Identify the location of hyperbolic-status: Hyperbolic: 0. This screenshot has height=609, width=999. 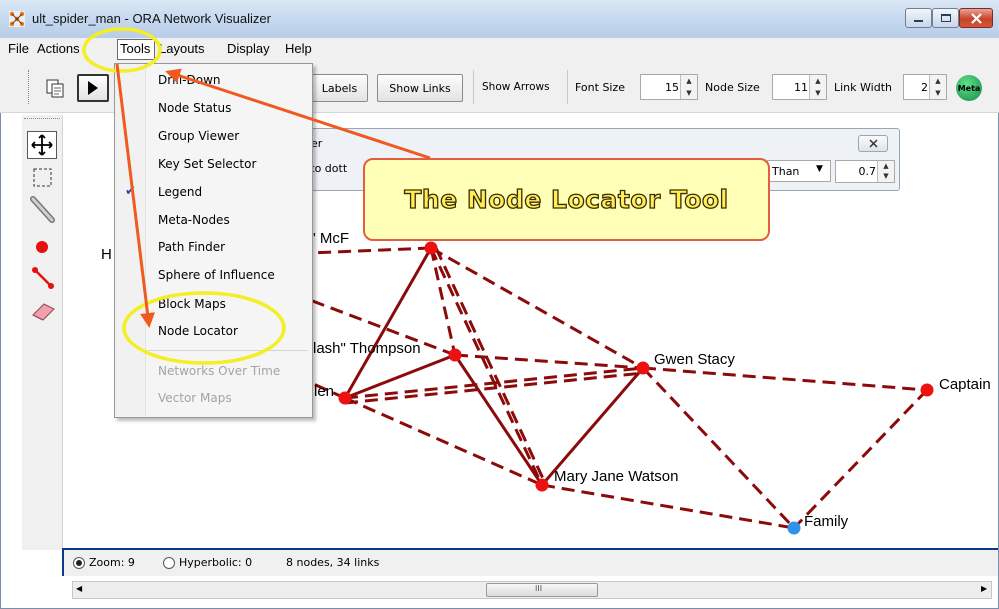
(216, 562).